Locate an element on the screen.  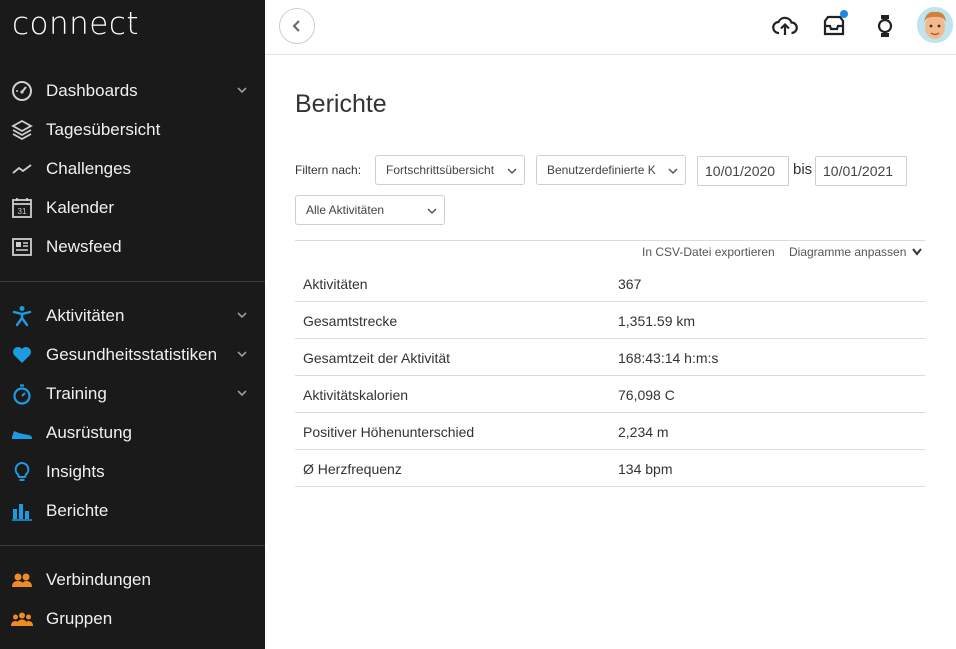
table-row: Ø Herzfrequenz 134 bpm is located at coordinates (610, 468).